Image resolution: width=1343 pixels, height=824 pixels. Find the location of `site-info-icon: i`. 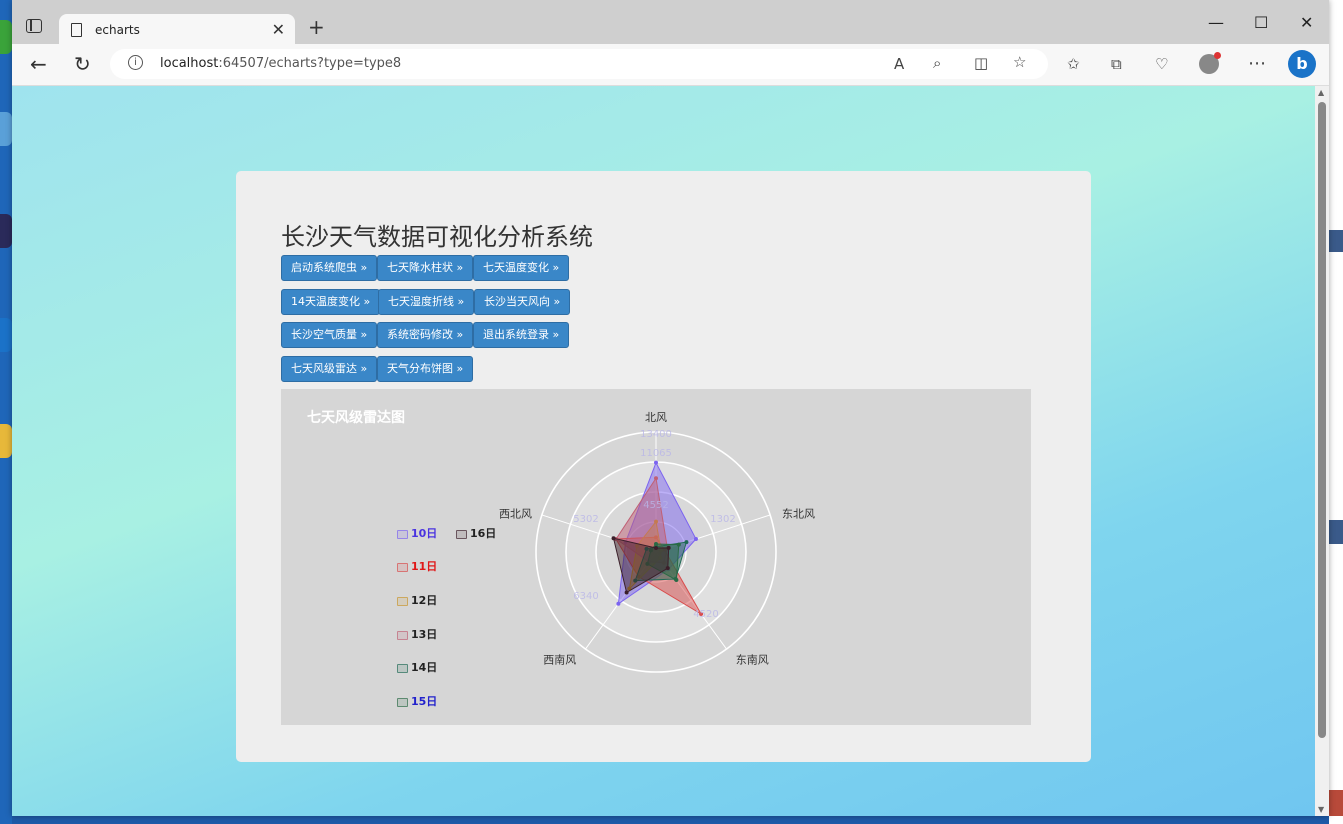

site-info-icon: i is located at coordinates (135, 62).